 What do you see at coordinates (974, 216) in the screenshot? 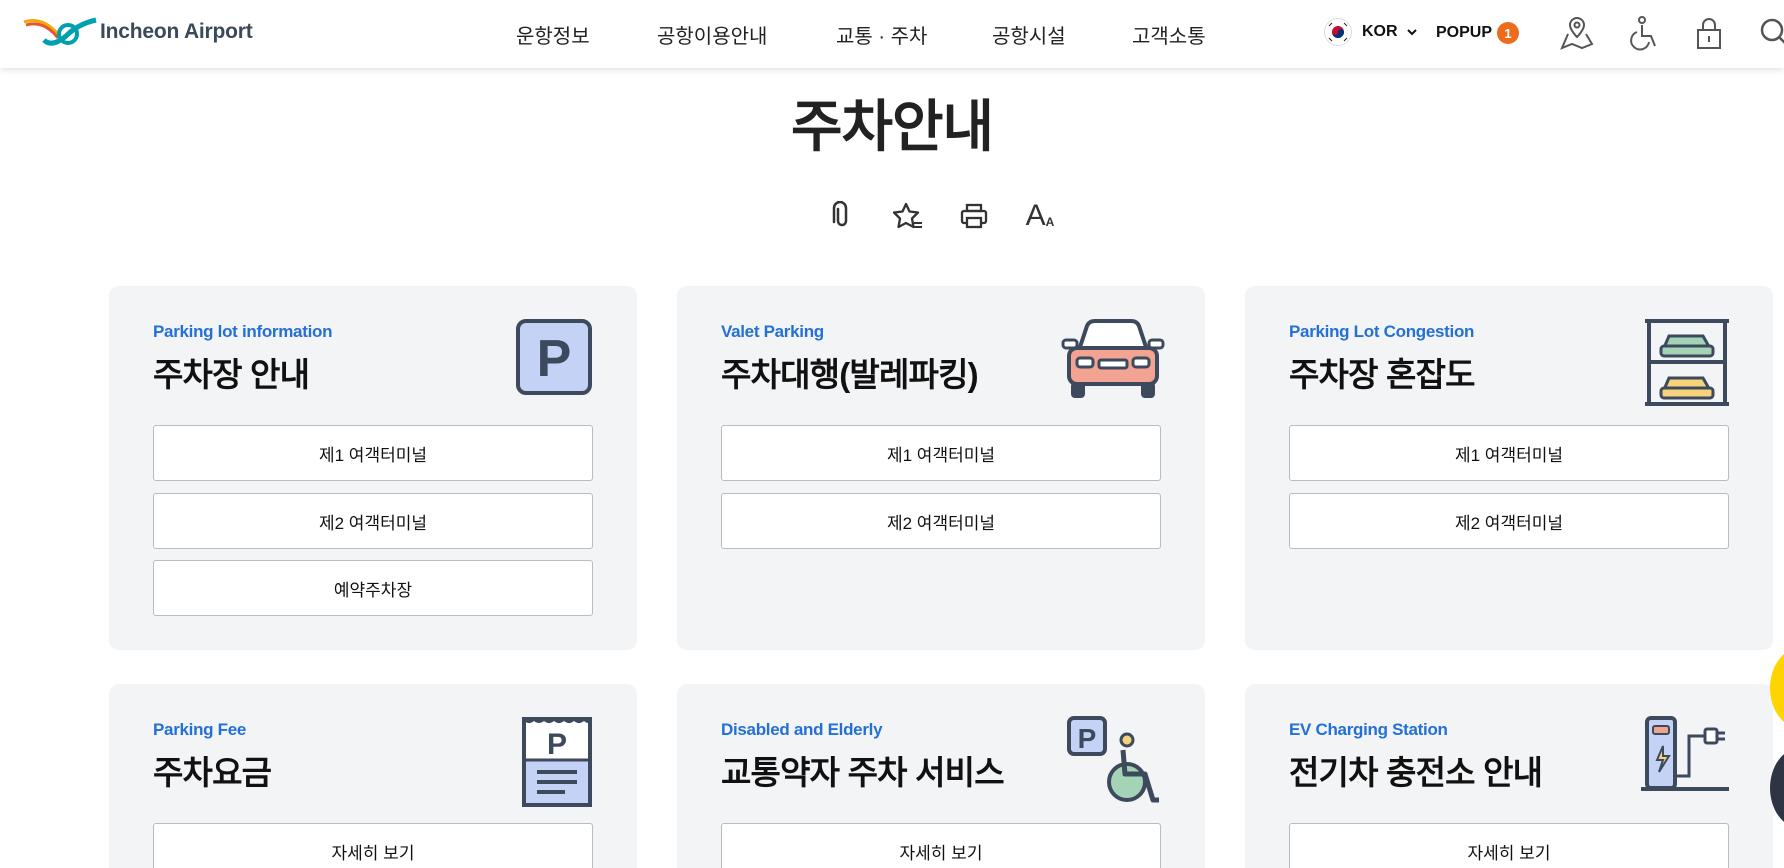
I see `print-icon` at bounding box center [974, 216].